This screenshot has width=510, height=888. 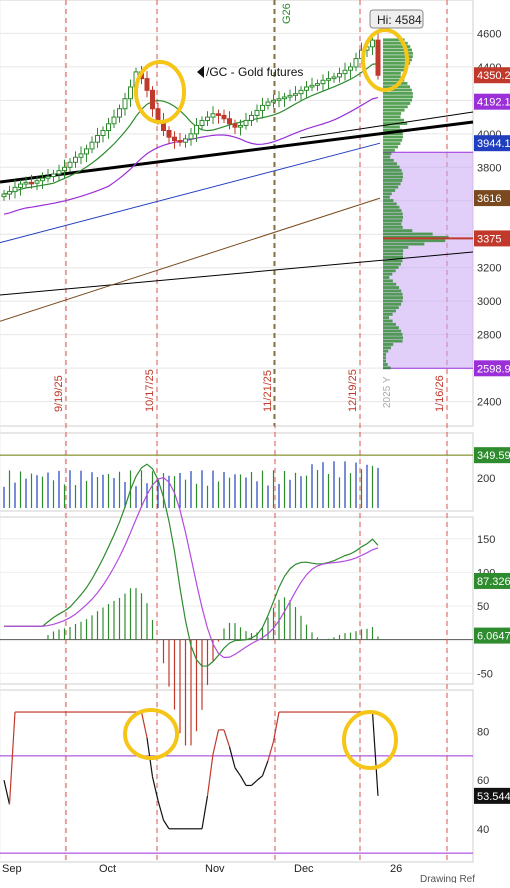 I want to click on price-badge-label: 3616, so click(x=489, y=199).